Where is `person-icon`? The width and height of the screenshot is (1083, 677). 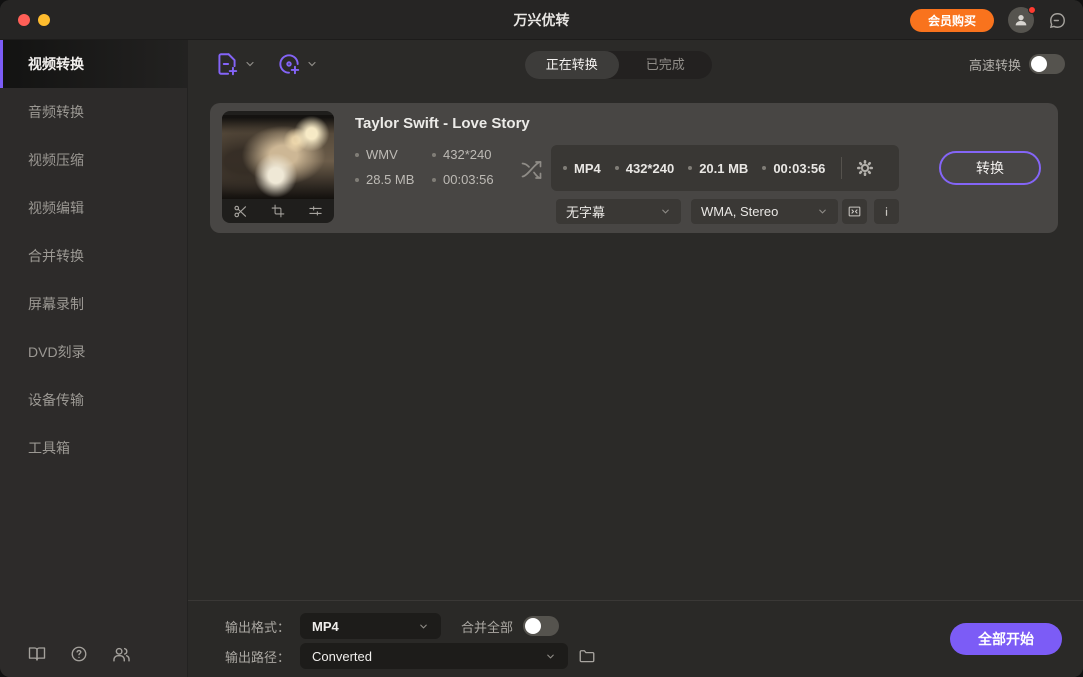
person-icon is located at coordinates (1021, 20).